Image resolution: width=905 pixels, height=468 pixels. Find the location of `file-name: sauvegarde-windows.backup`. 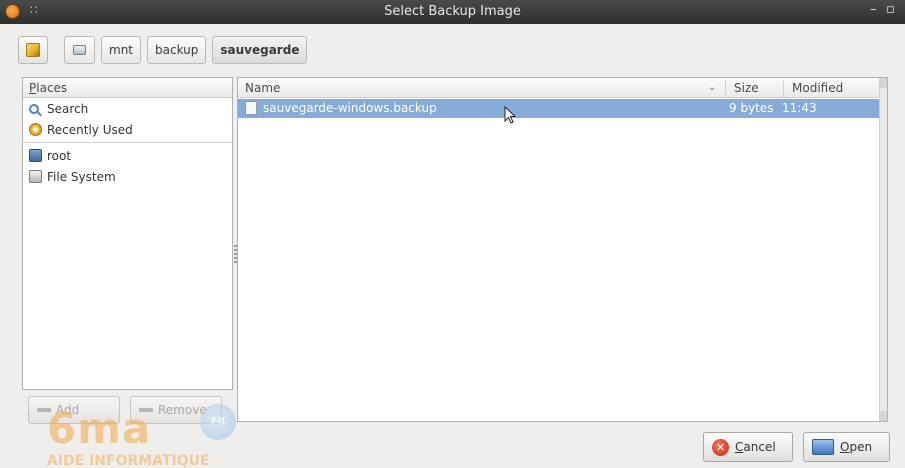

file-name: sauvegarde-windows.backup is located at coordinates (350, 108).